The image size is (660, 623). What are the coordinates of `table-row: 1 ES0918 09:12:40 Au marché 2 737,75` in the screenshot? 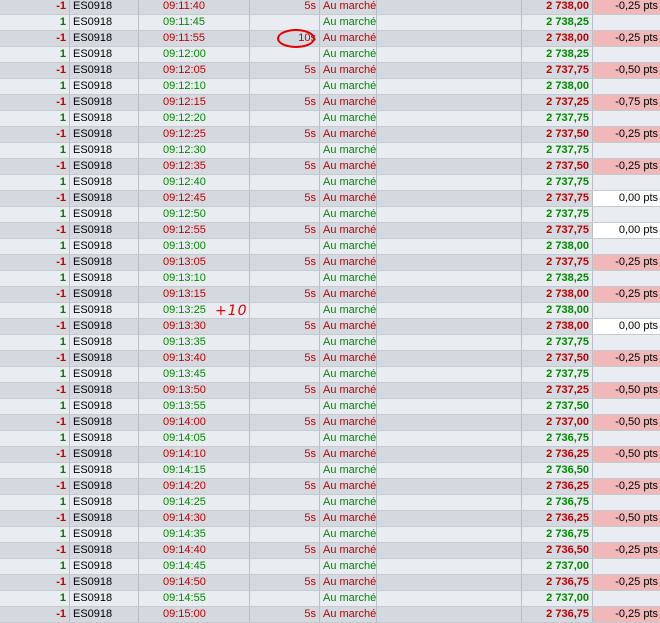 It's located at (330, 182).